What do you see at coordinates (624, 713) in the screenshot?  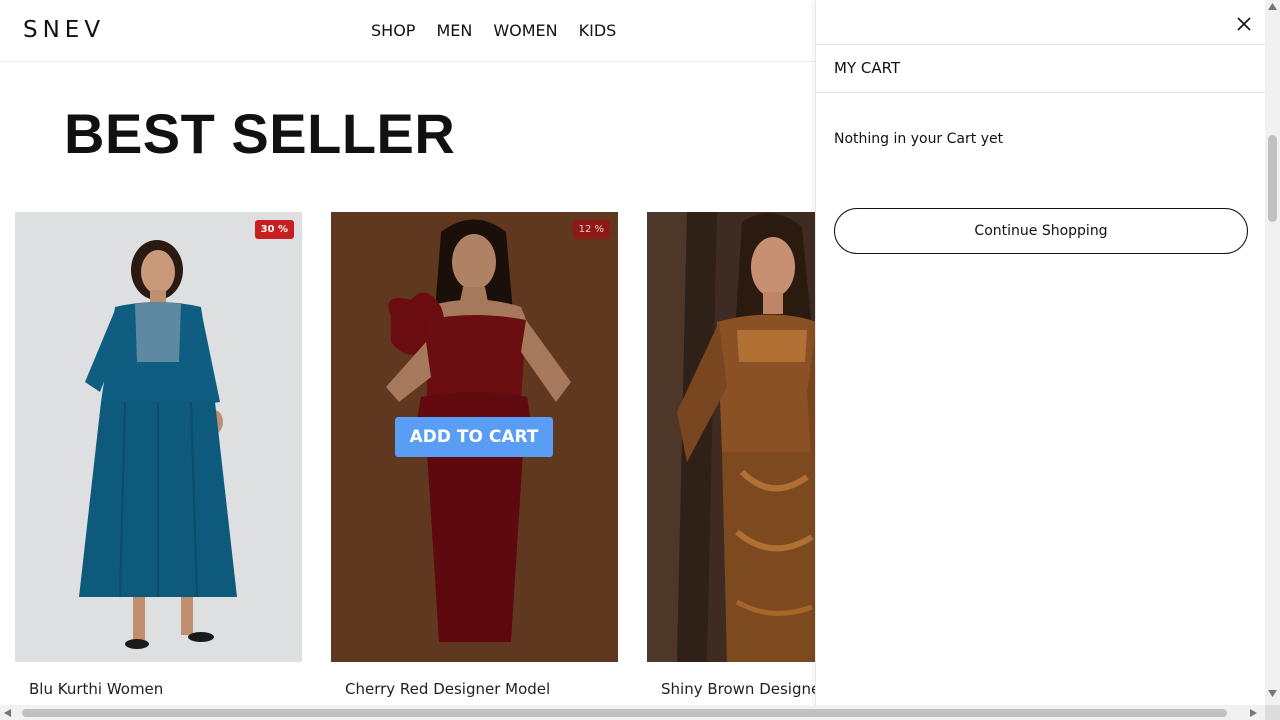 I see `horizontal-scroll-thumb` at bounding box center [624, 713].